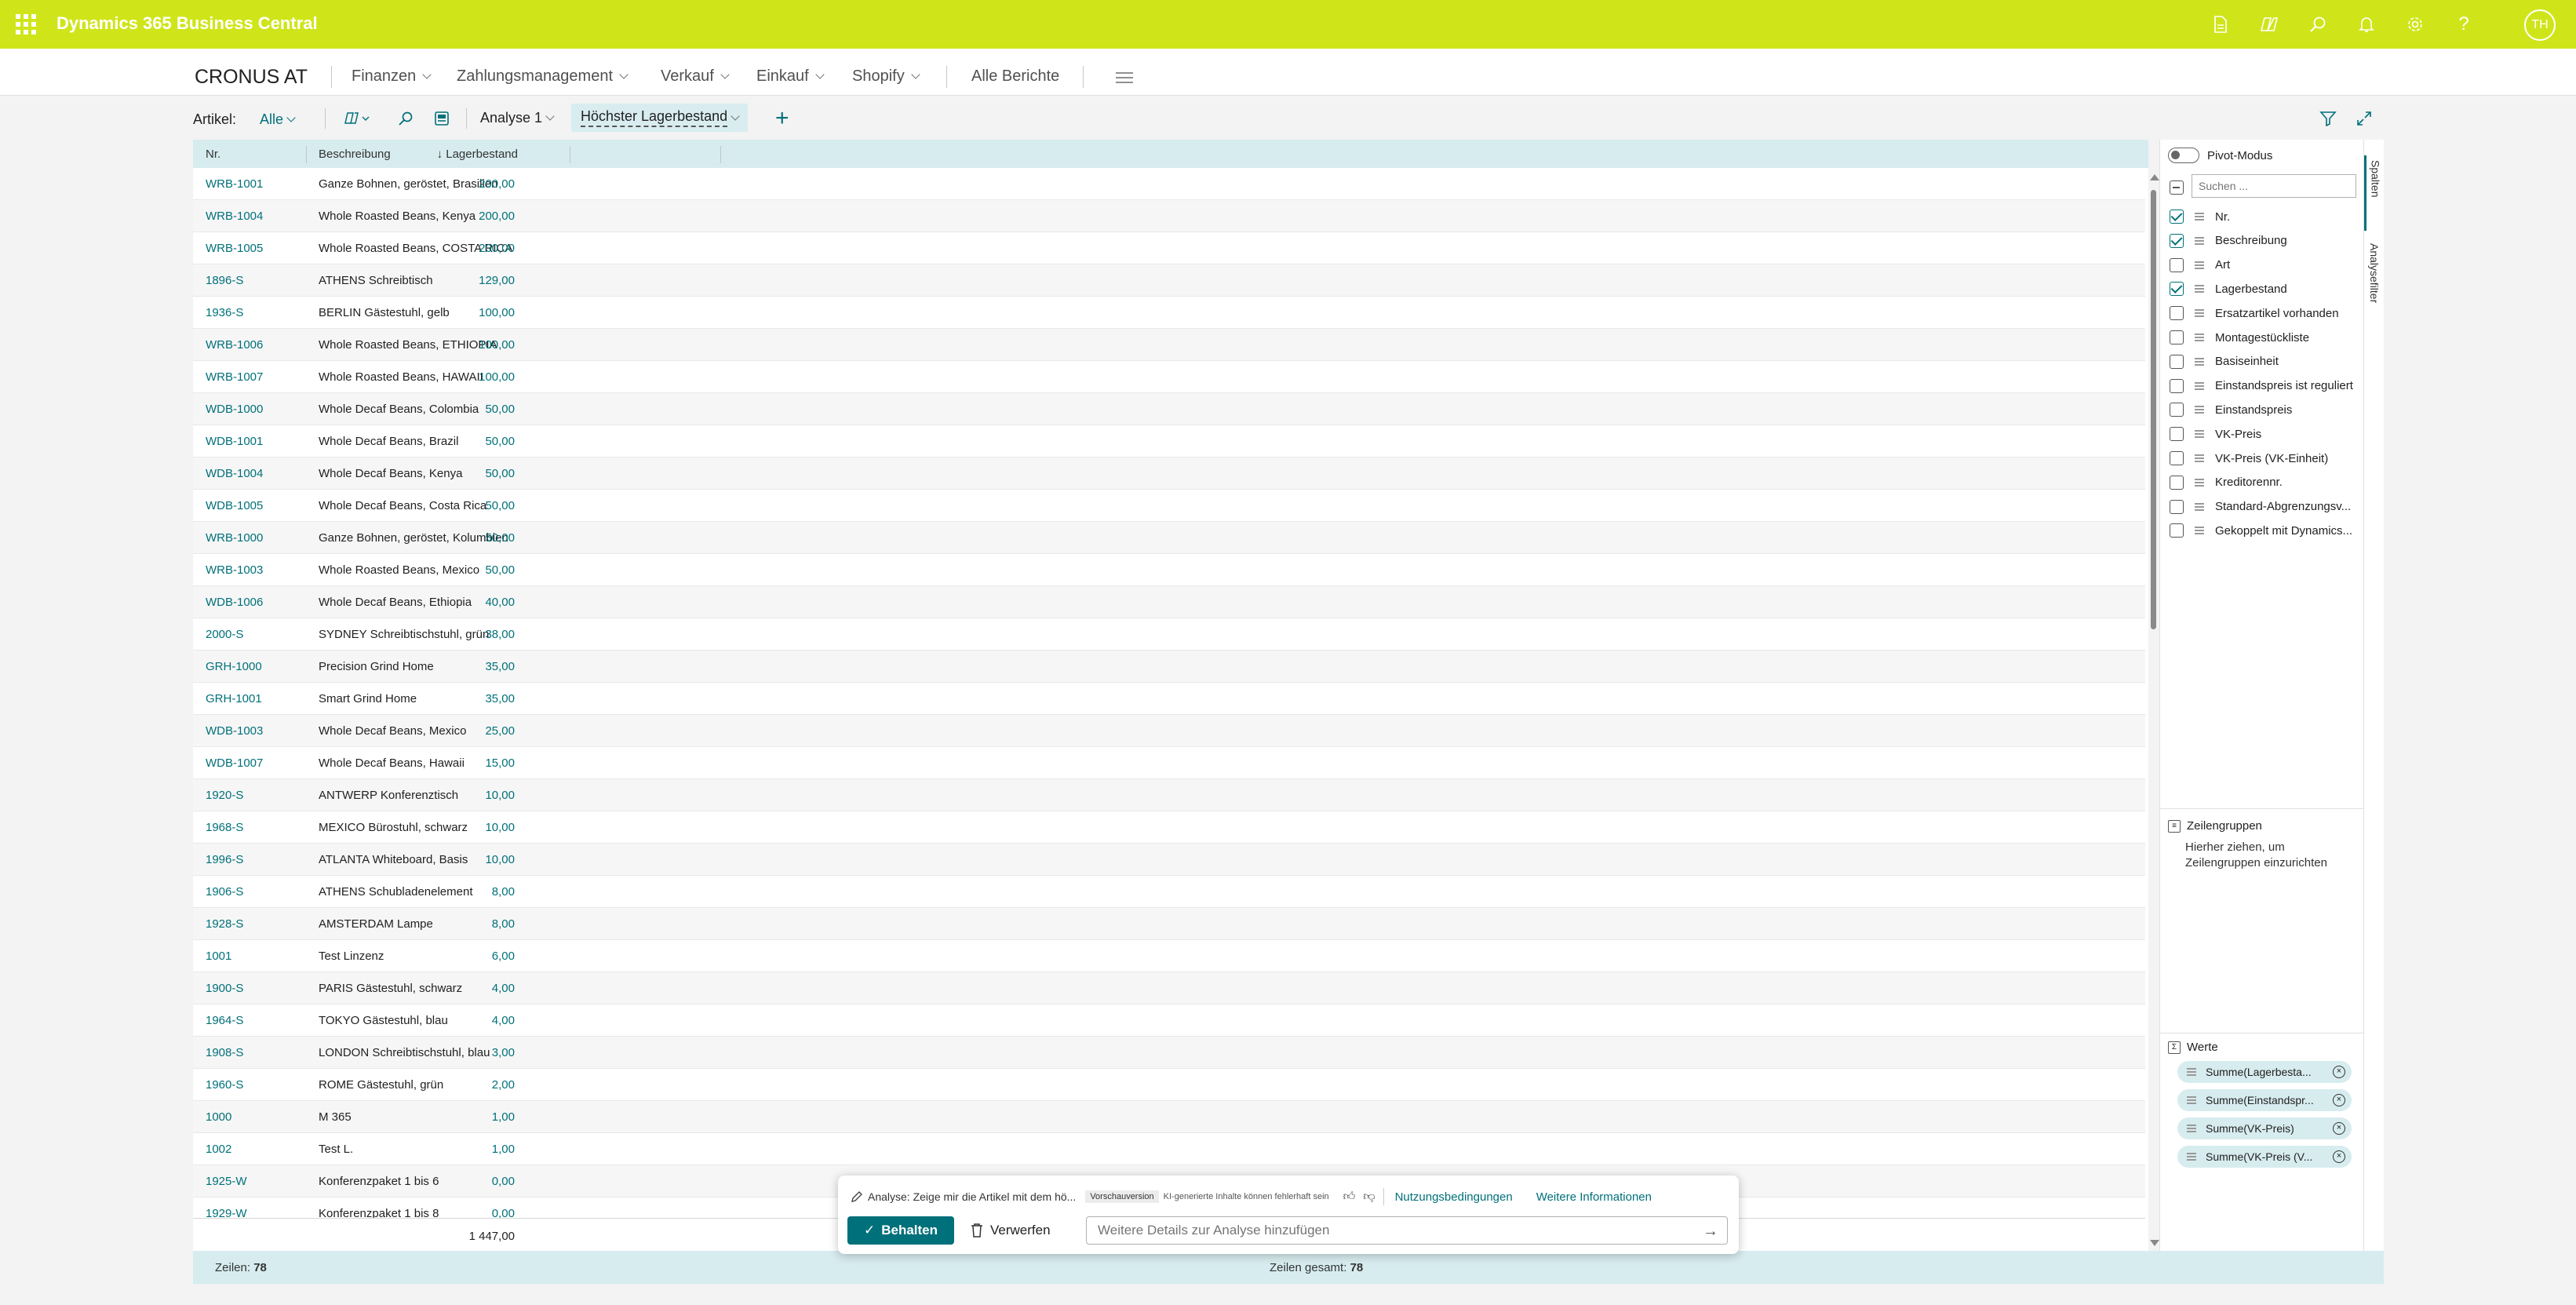 The width and height of the screenshot is (2576, 1305). Describe the element at coordinates (2228, 241) in the screenshot. I see `column-item: Beschreibung` at that location.